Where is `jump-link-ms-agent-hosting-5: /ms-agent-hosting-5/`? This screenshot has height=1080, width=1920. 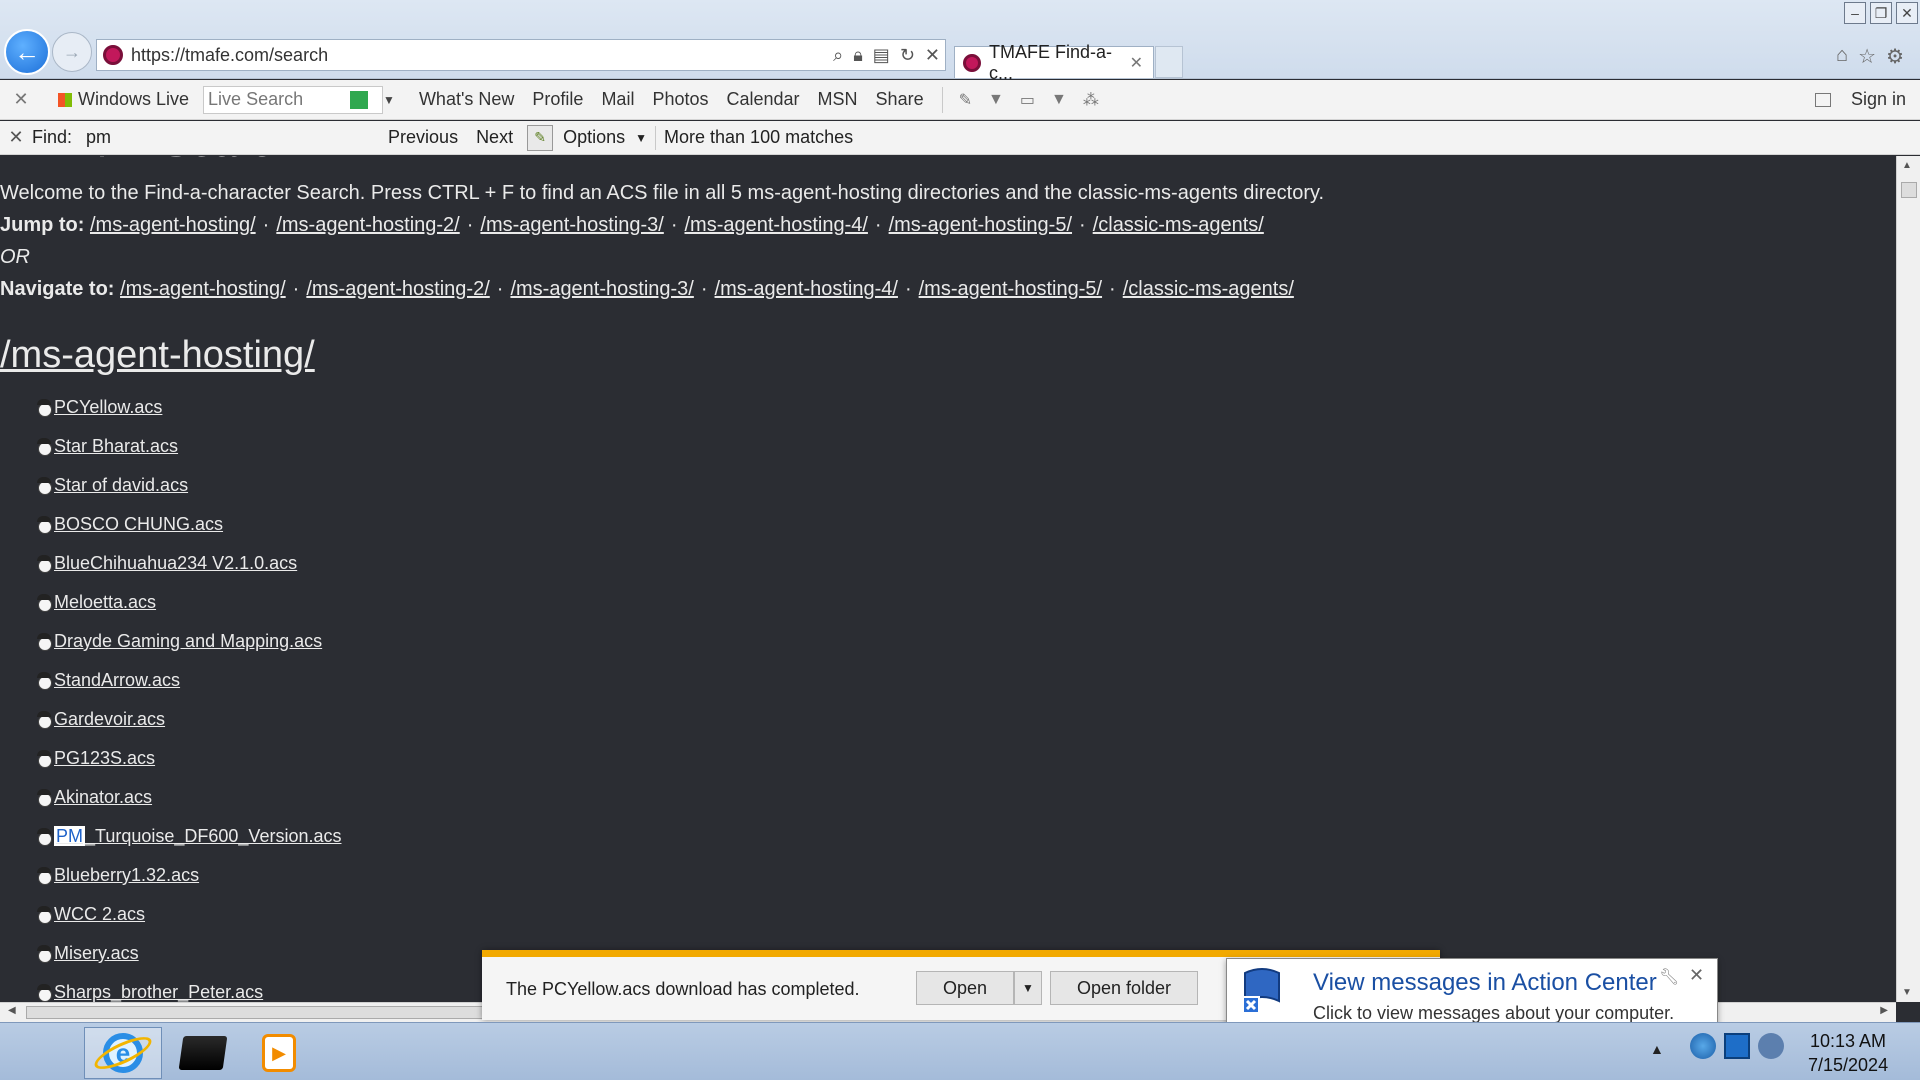 jump-link-ms-agent-hosting-5: /ms-agent-hosting-5/ is located at coordinates (980, 225).